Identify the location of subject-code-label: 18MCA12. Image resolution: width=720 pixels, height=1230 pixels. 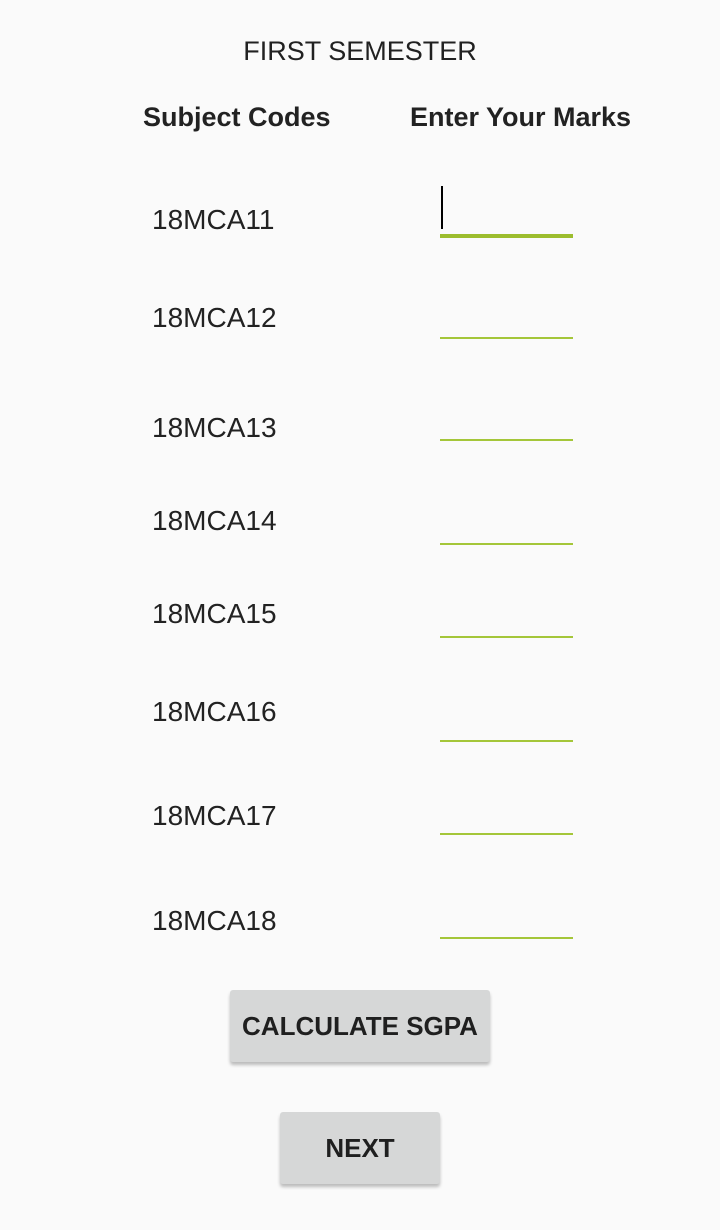
(214, 317).